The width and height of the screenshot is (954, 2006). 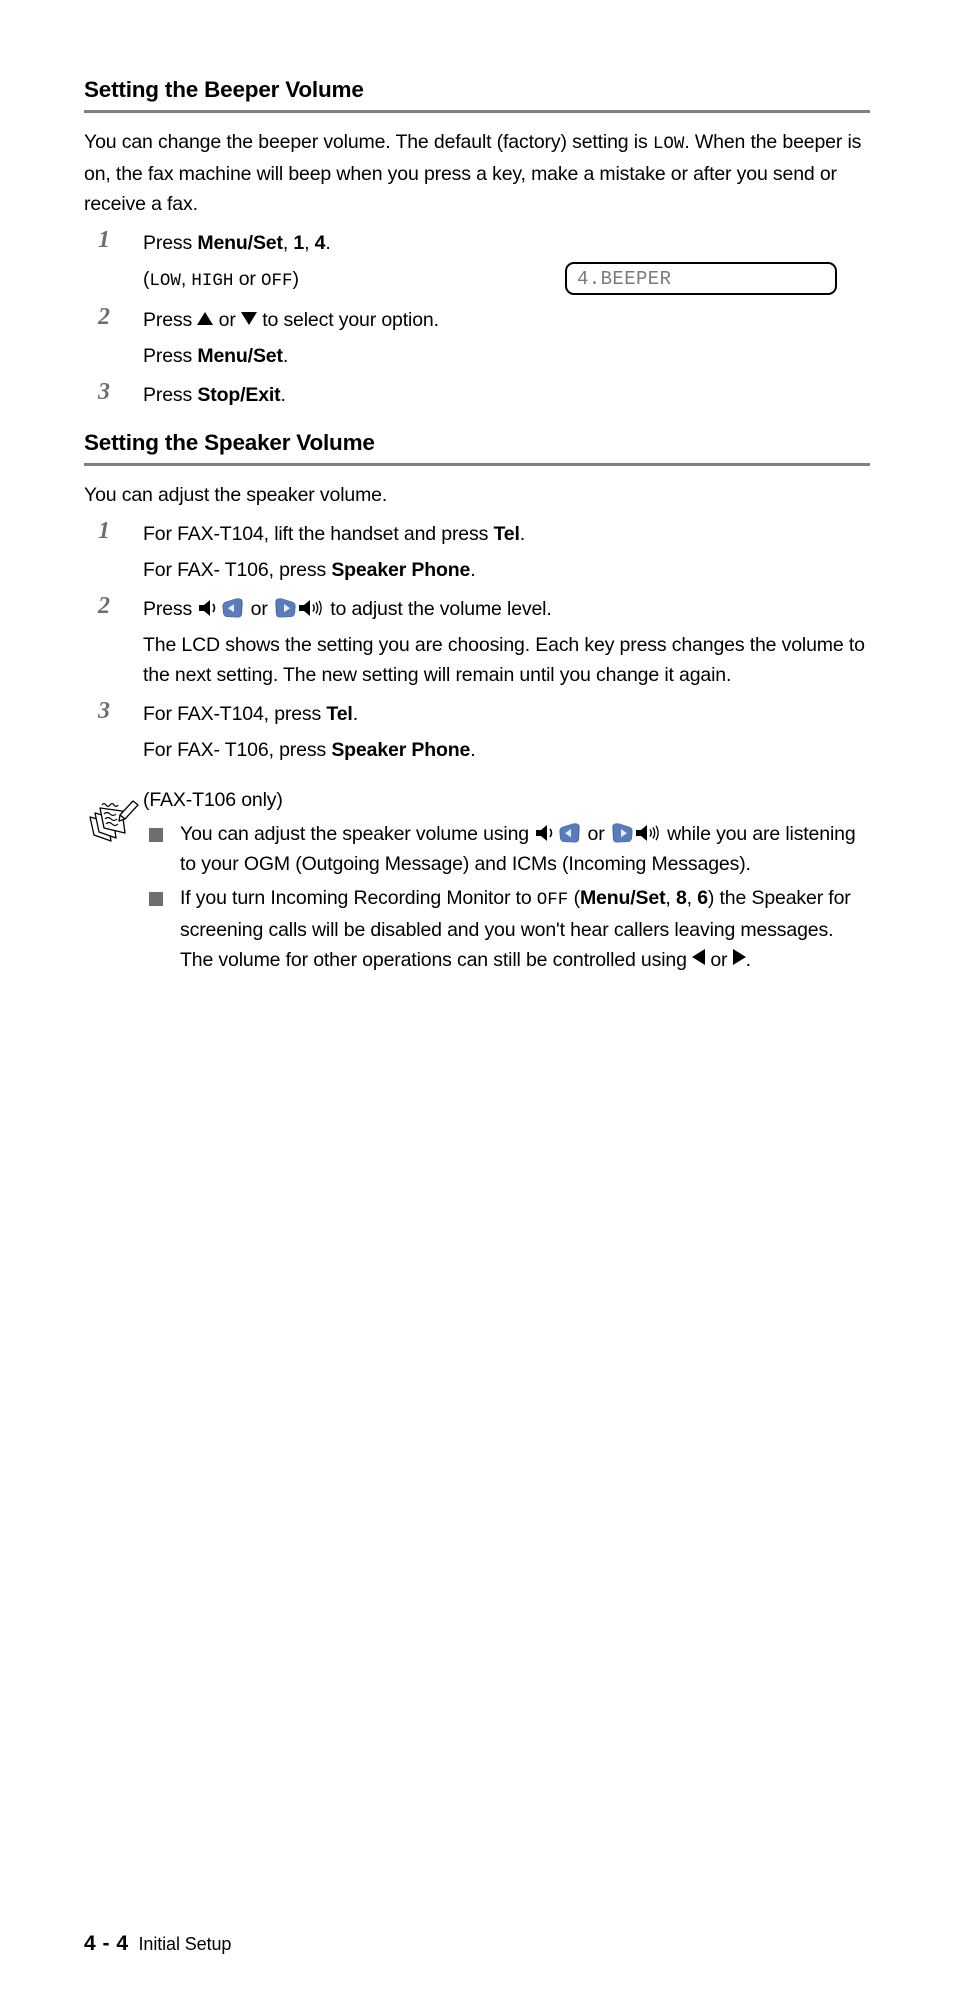 What do you see at coordinates (165, 280) in the screenshot?
I see `option-low: LOW` at bounding box center [165, 280].